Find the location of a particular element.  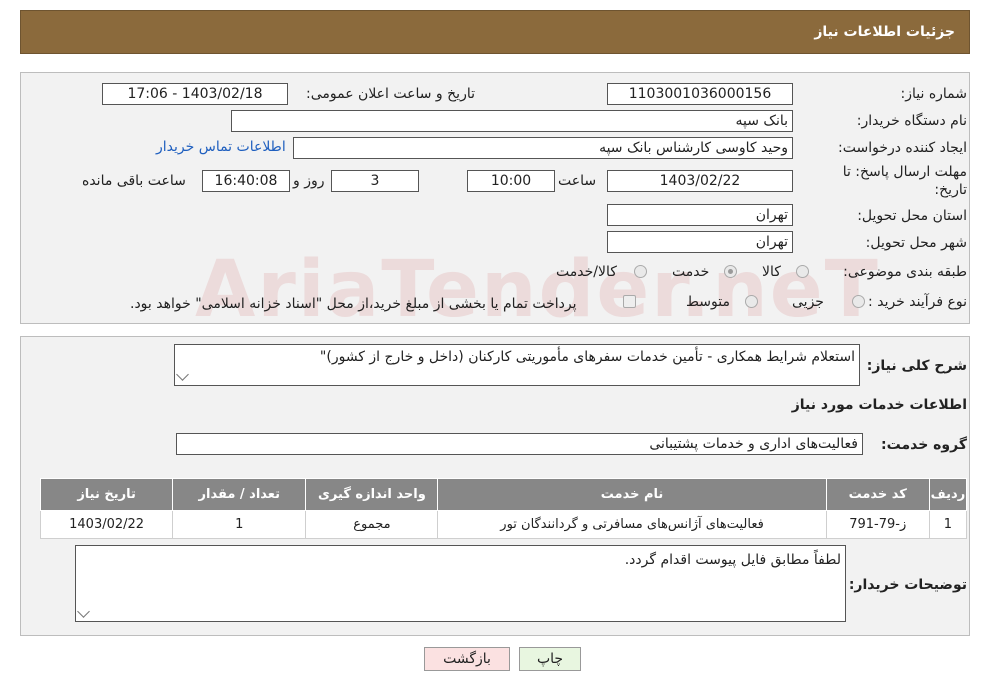

need-number-label: شماره نیاز: is located at coordinates (934, 94).